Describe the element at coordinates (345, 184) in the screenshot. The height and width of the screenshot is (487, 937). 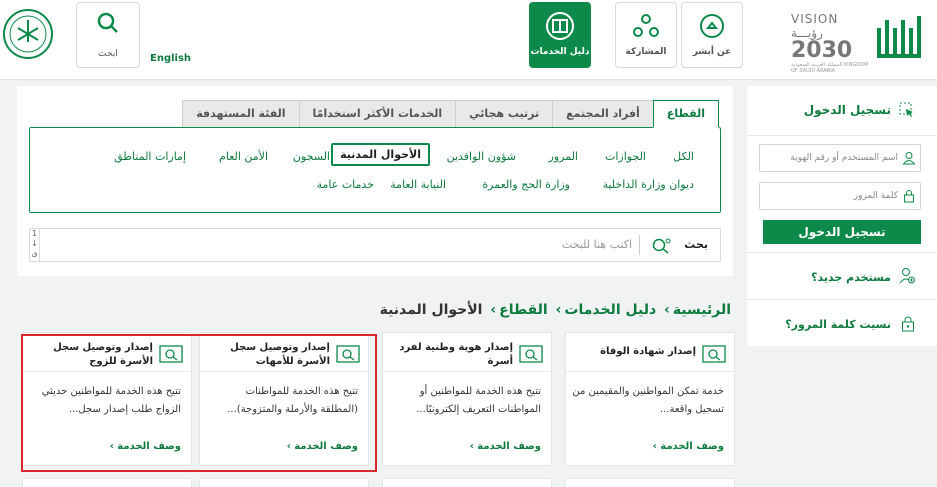
I see `category-general-services: خدمات عامة` at that location.